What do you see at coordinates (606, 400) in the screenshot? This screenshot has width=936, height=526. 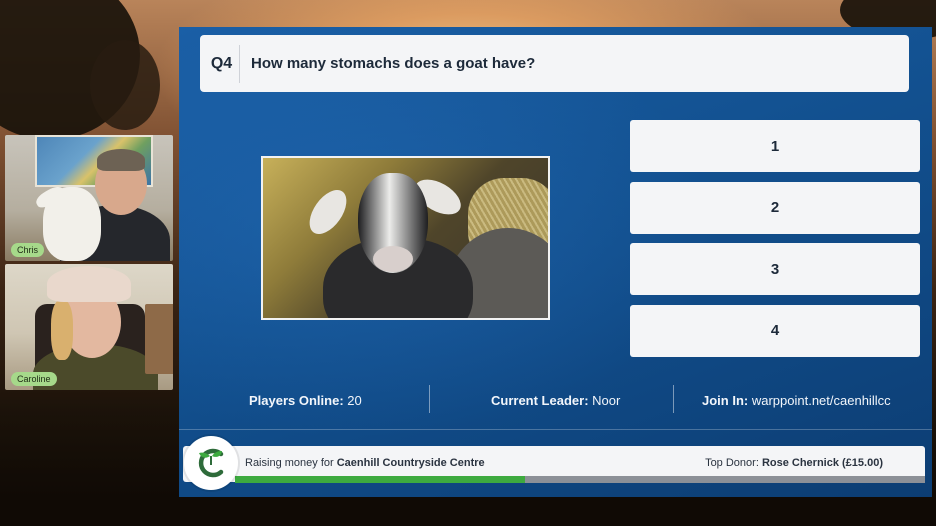 I see `current-leader-value: Noor` at bounding box center [606, 400].